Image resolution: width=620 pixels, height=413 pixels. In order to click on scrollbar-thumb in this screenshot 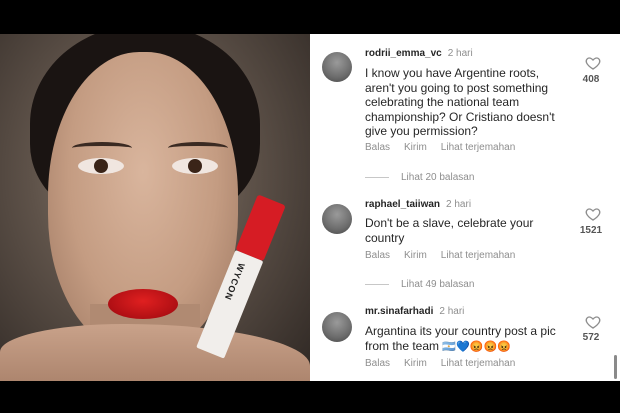, I will do `click(615, 367)`.